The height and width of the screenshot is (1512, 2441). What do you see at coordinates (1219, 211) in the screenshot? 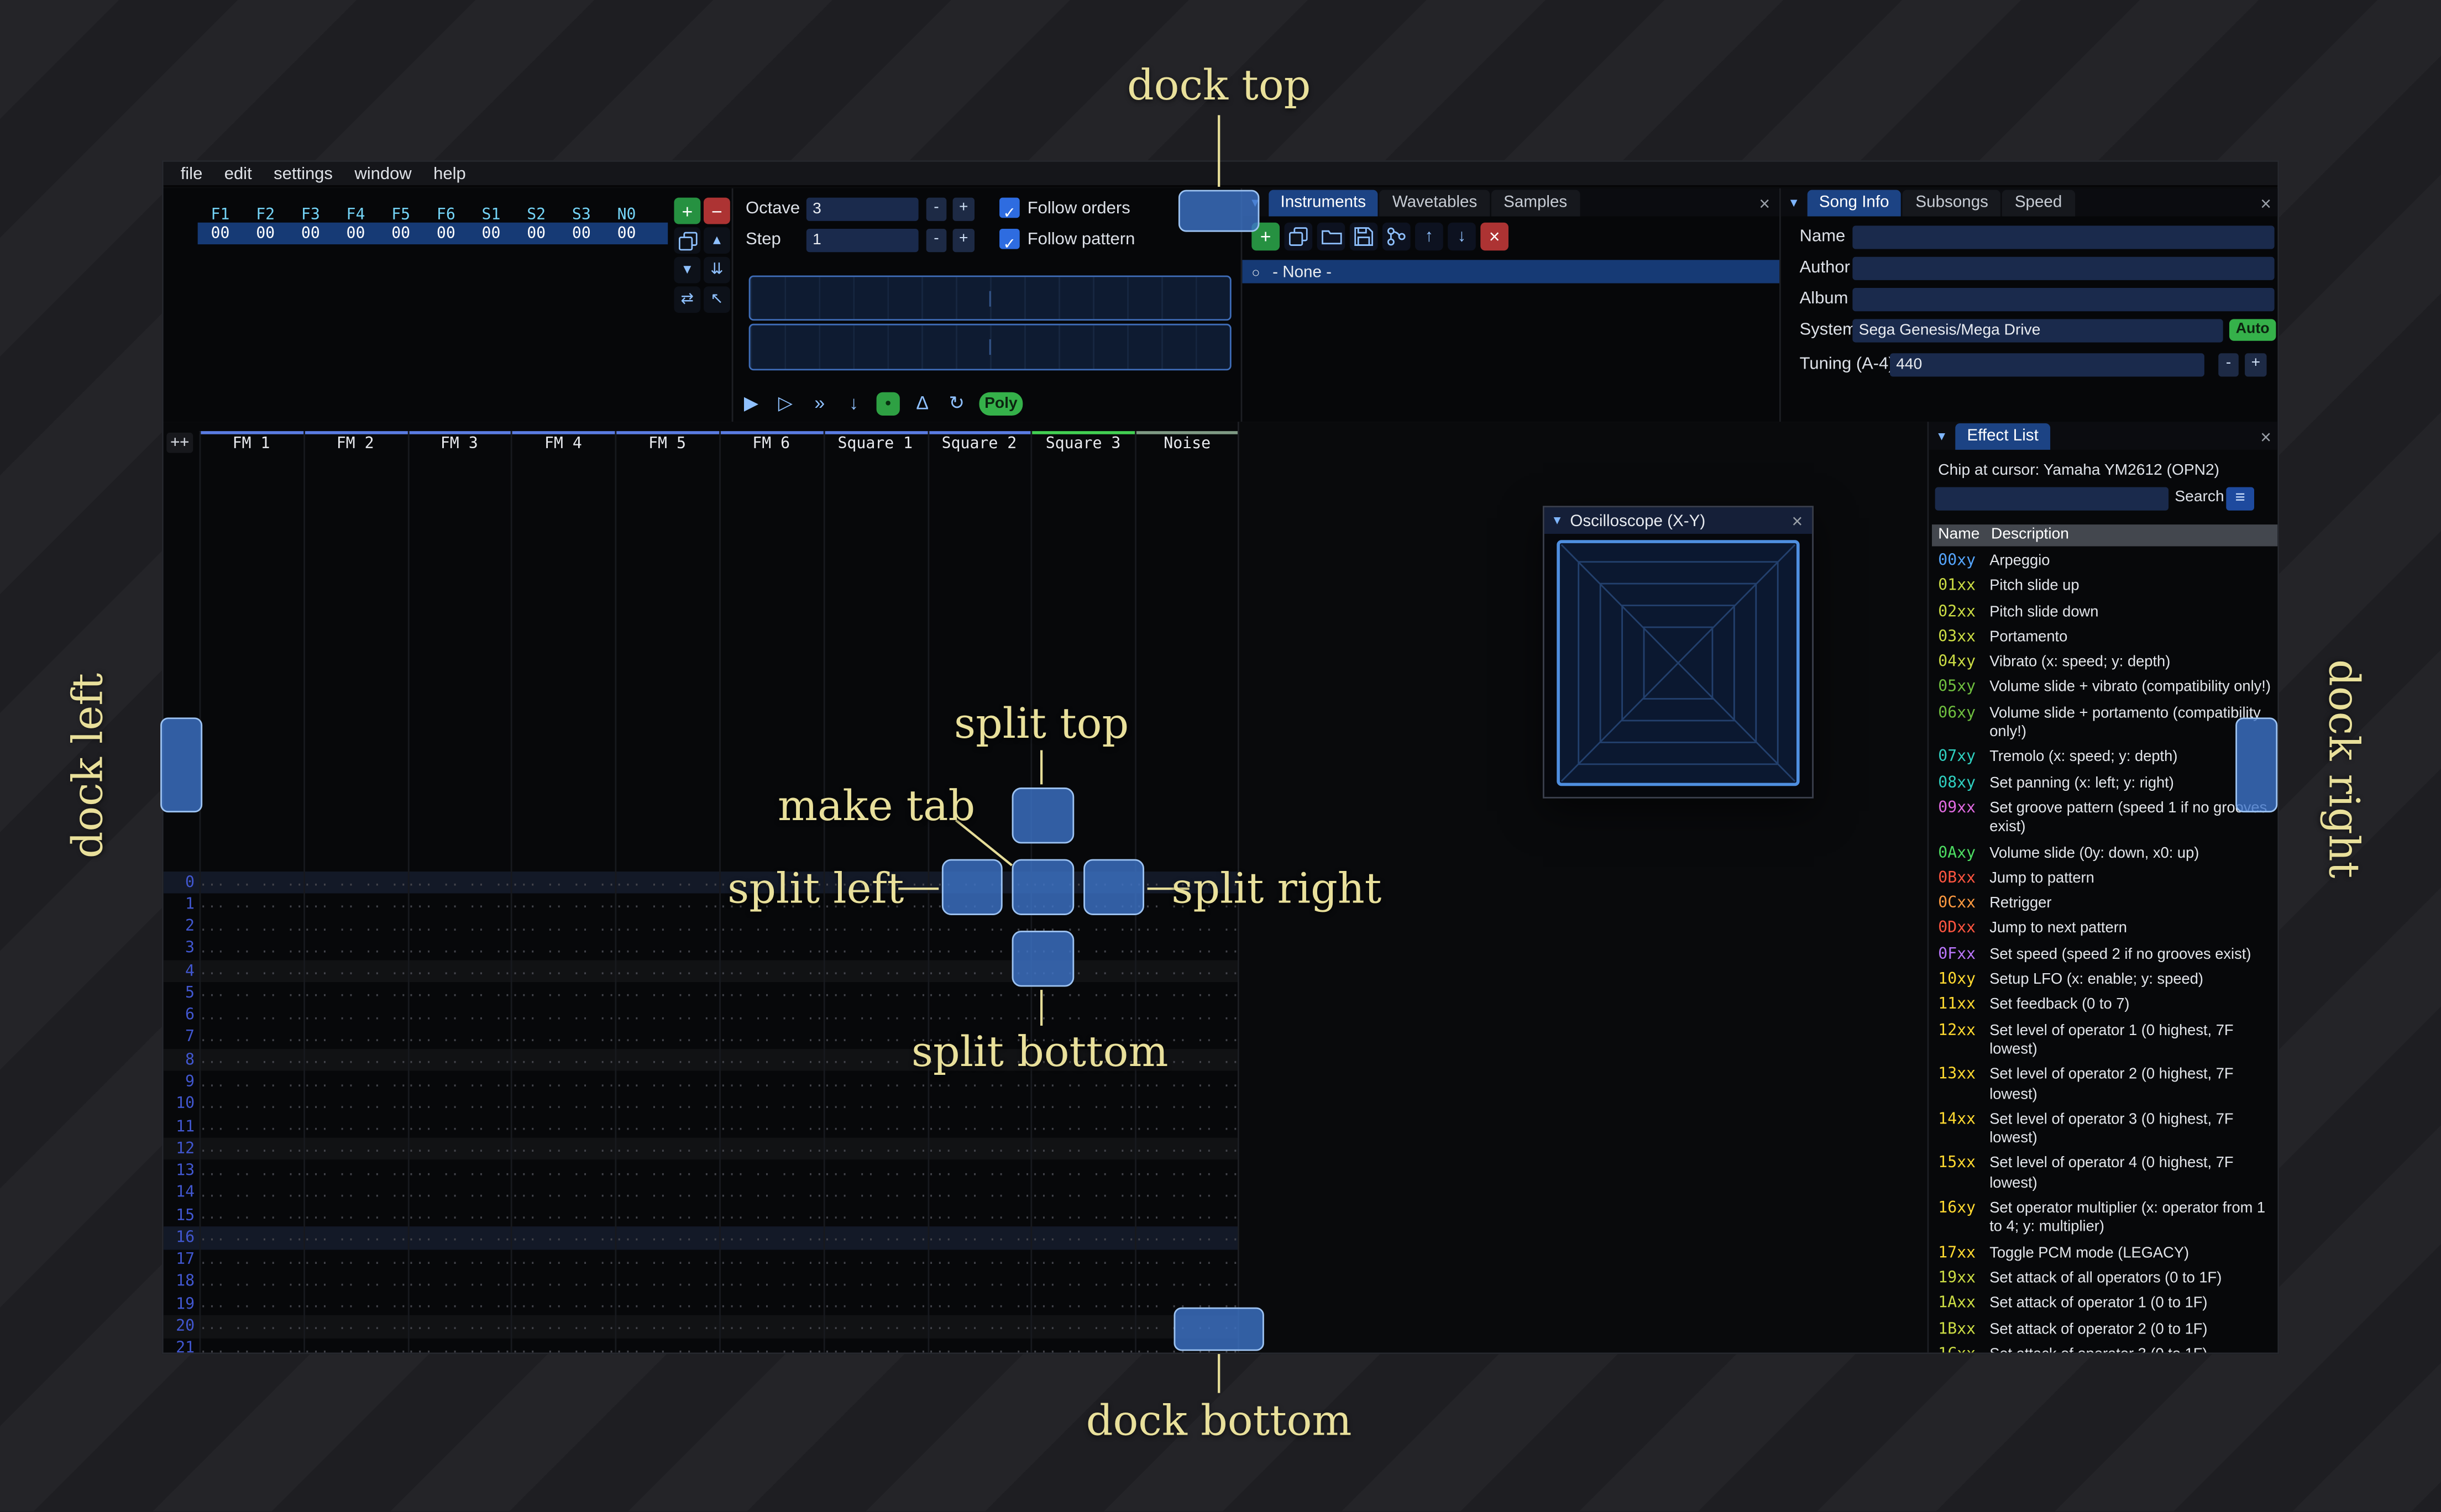
I see `dock-target-top` at bounding box center [1219, 211].